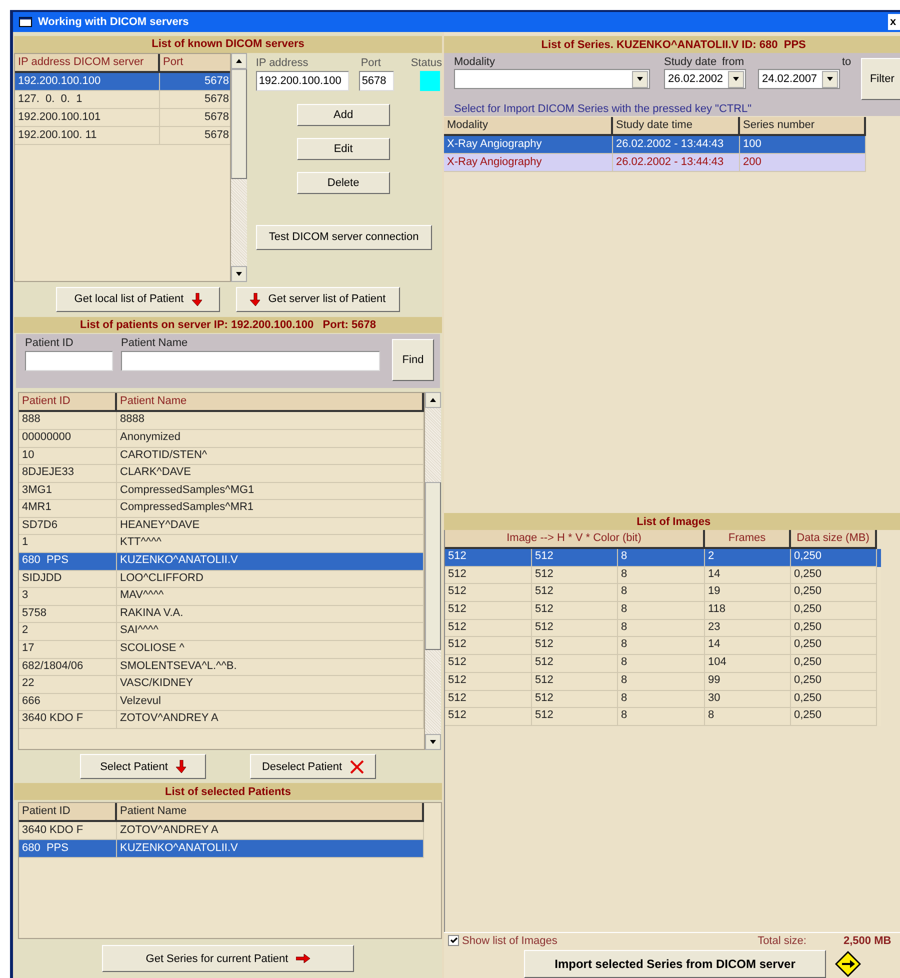 This screenshot has height=978, width=900. What do you see at coordinates (663, 575) in the screenshot?
I see `image-row: 512 512 8 14 0,250` at bounding box center [663, 575].